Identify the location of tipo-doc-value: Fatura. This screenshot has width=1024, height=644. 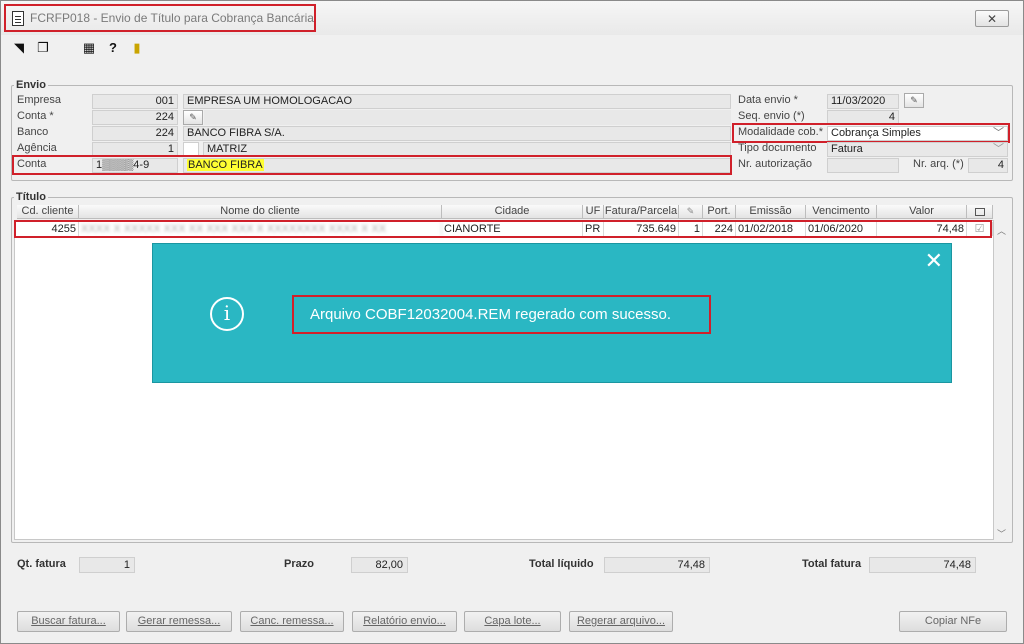
(847, 149).